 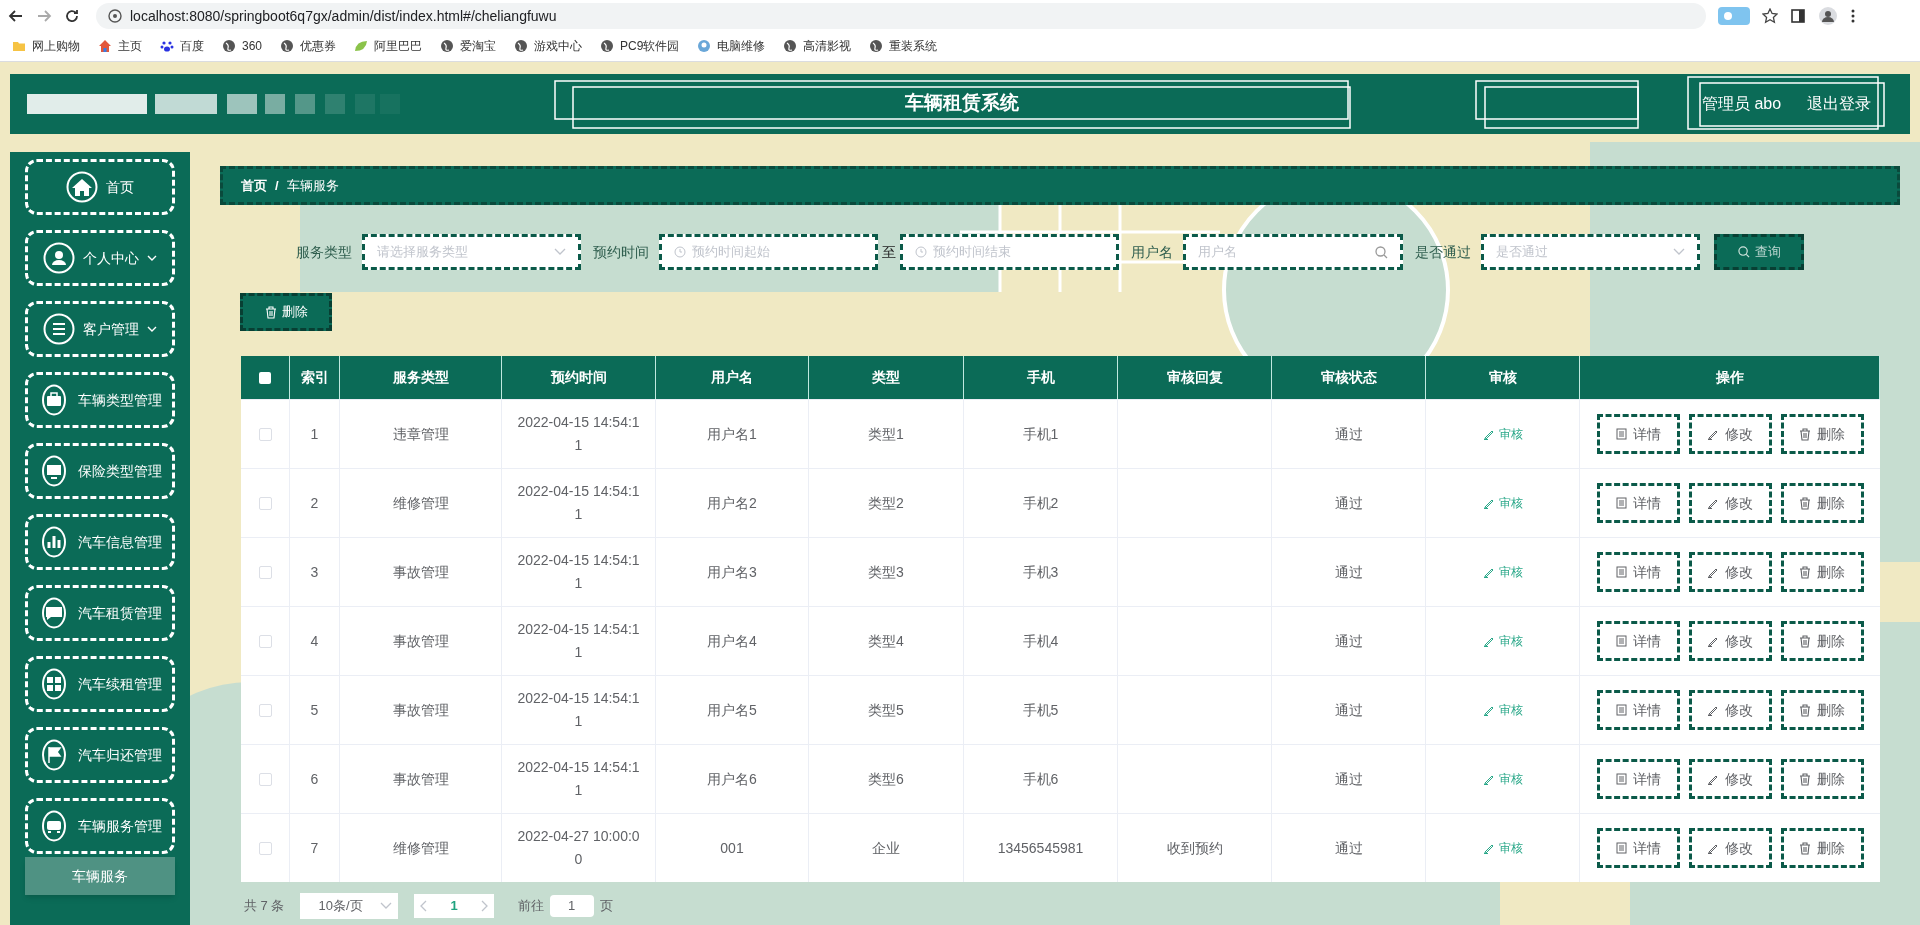 What do you see at coordinates (105, 46) in the screenshot?
I see `house-icon` at bounding box center [105, 46].